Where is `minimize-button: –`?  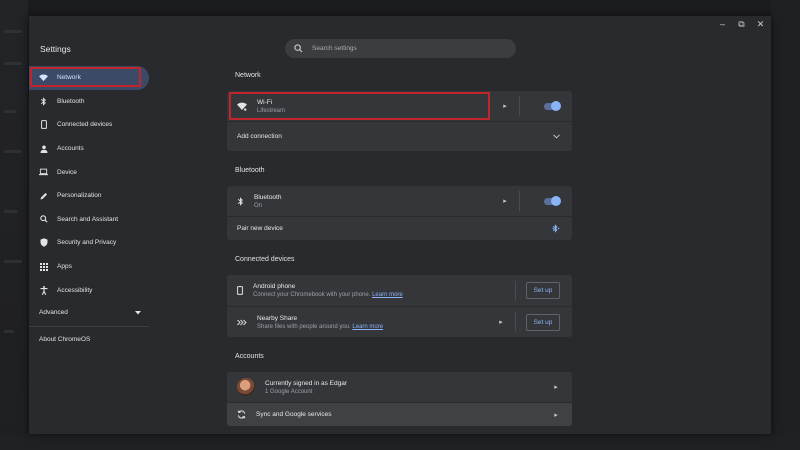
minimize-button: – is located at coordinates (722, 24).